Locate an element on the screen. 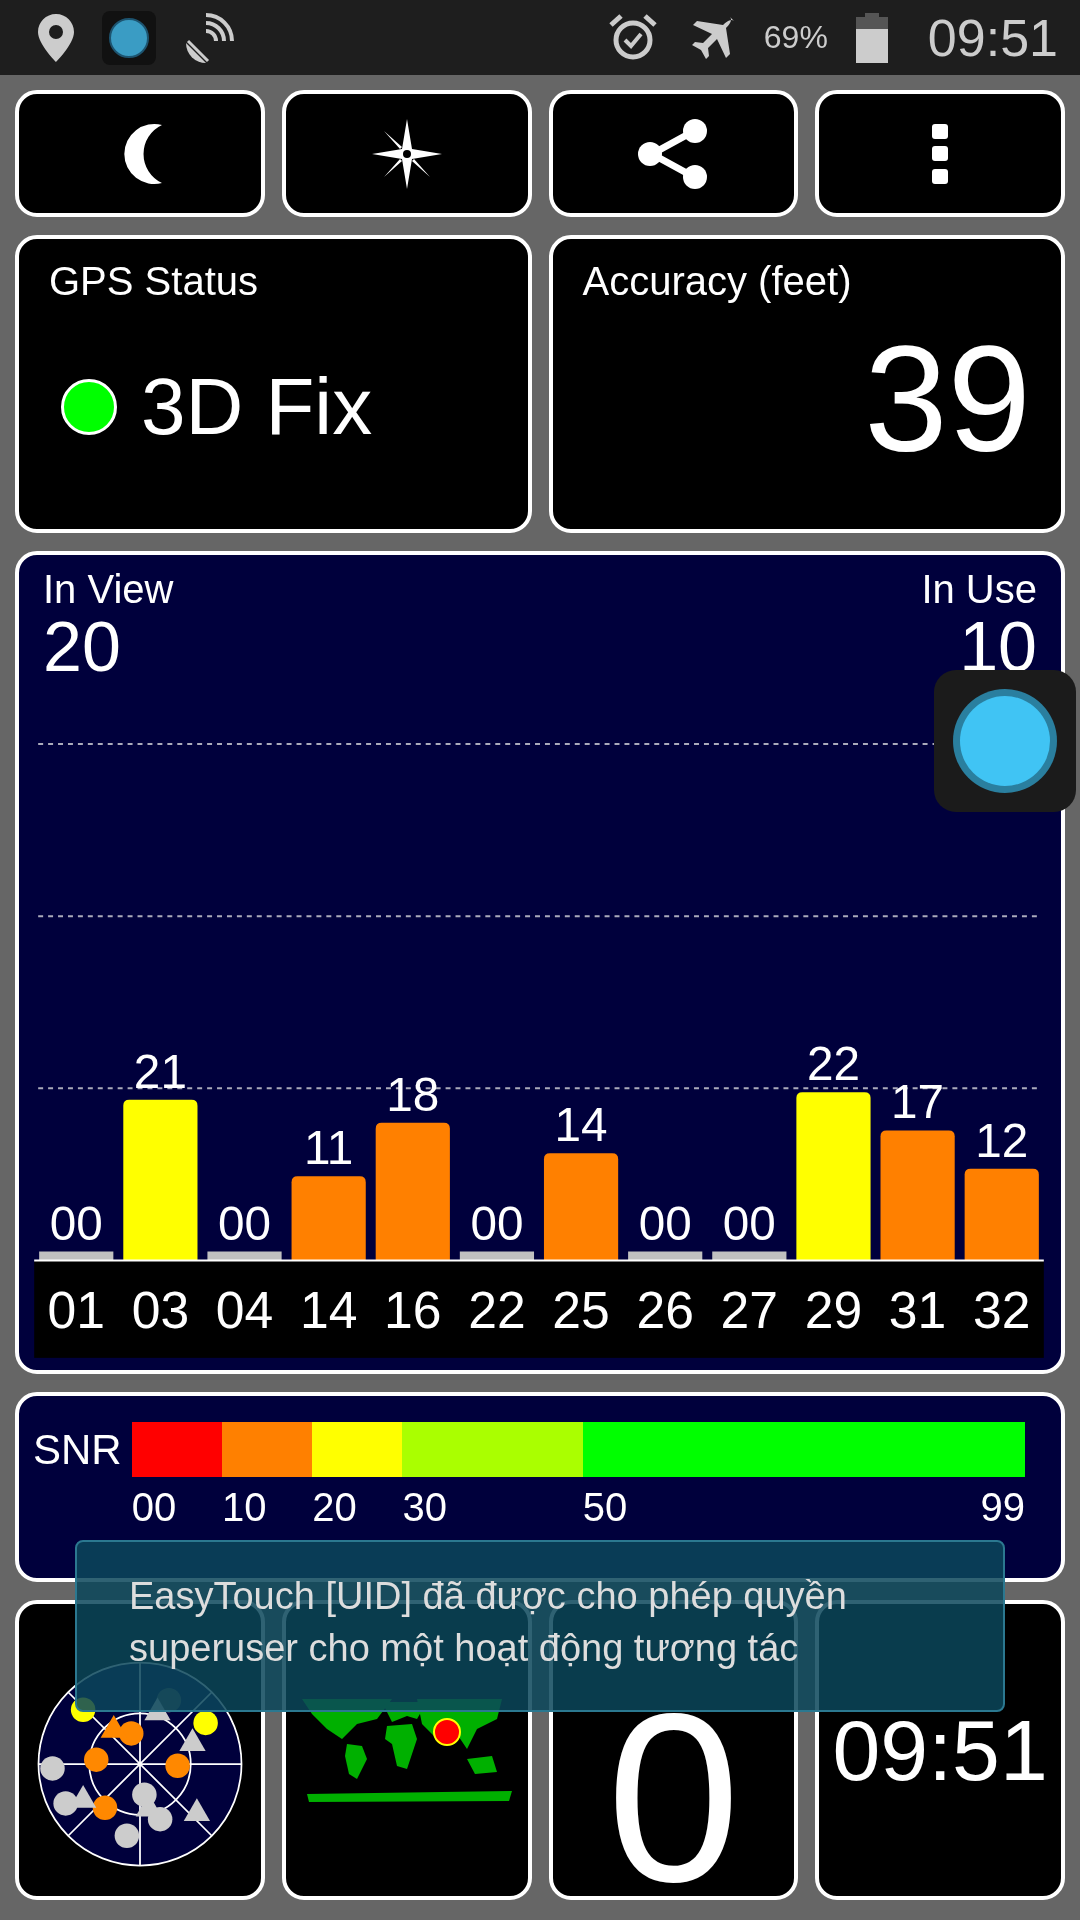 Image resolution: width=1080 pixels, height=1920 pixels. satellite-id-label: 16 is located at coordinates (413, 1310).